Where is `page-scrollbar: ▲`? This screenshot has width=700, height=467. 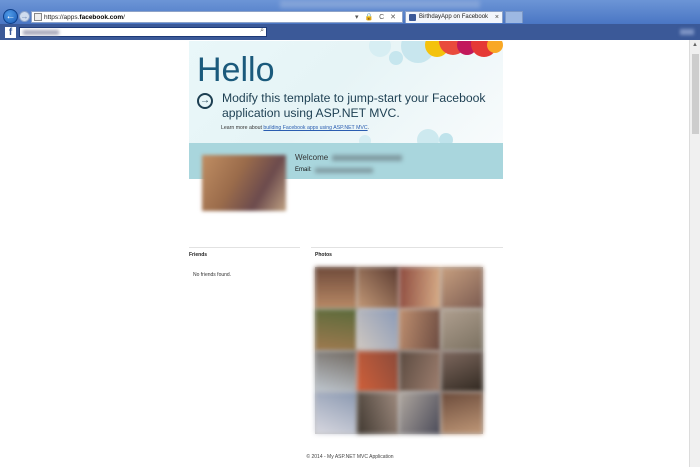 page-scrollbar: ▲ is located at coordinates (694, 253).